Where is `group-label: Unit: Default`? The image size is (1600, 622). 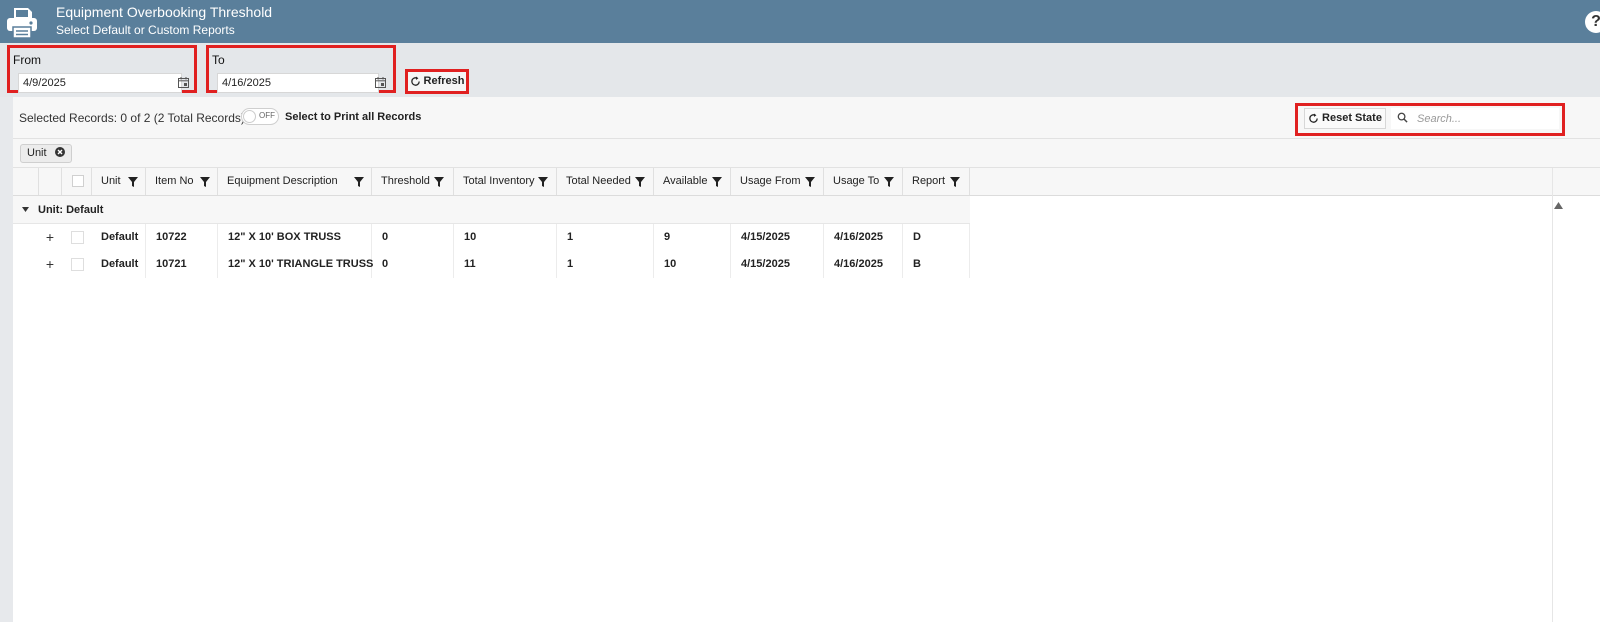 group-label: Unit: Default is located at coordinates (71, 210).